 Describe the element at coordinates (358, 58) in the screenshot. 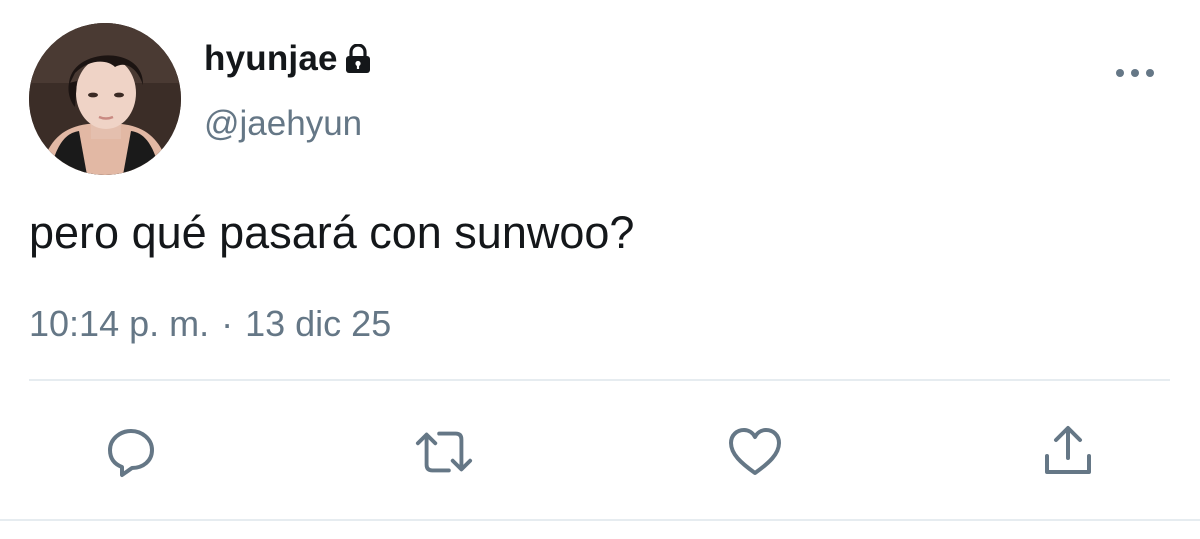

I see `lock-icon` at that location.